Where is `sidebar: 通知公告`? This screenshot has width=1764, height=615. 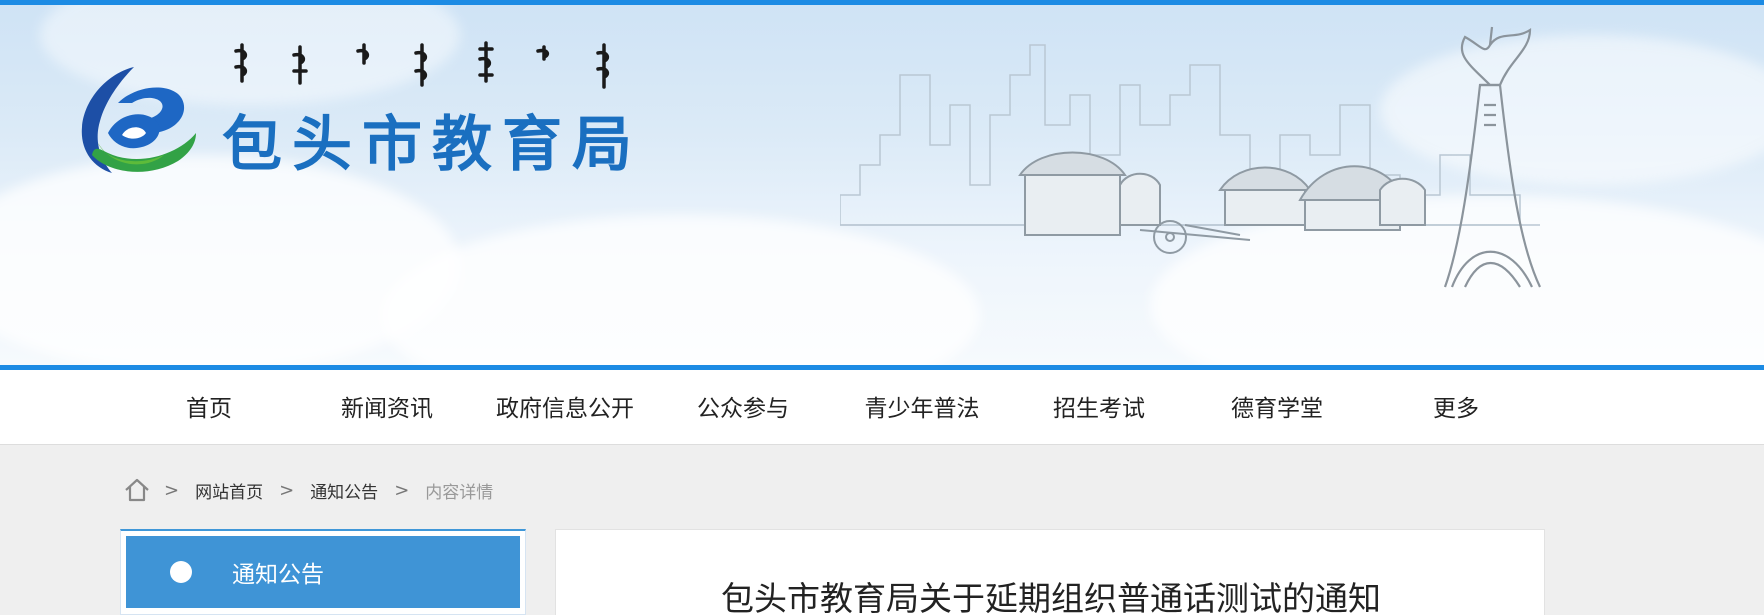
sidebar: 通知公告 is located at coordinates (323, 572).